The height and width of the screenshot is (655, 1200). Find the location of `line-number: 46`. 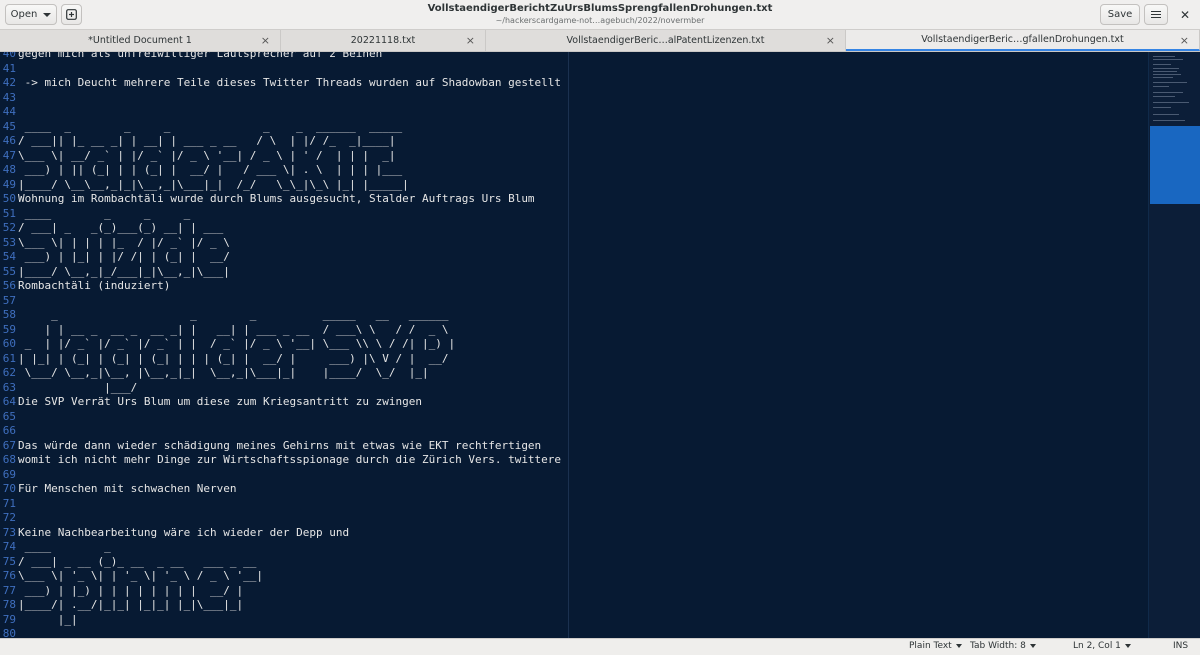

line-number: 46 is located at coordinates (9, 140).